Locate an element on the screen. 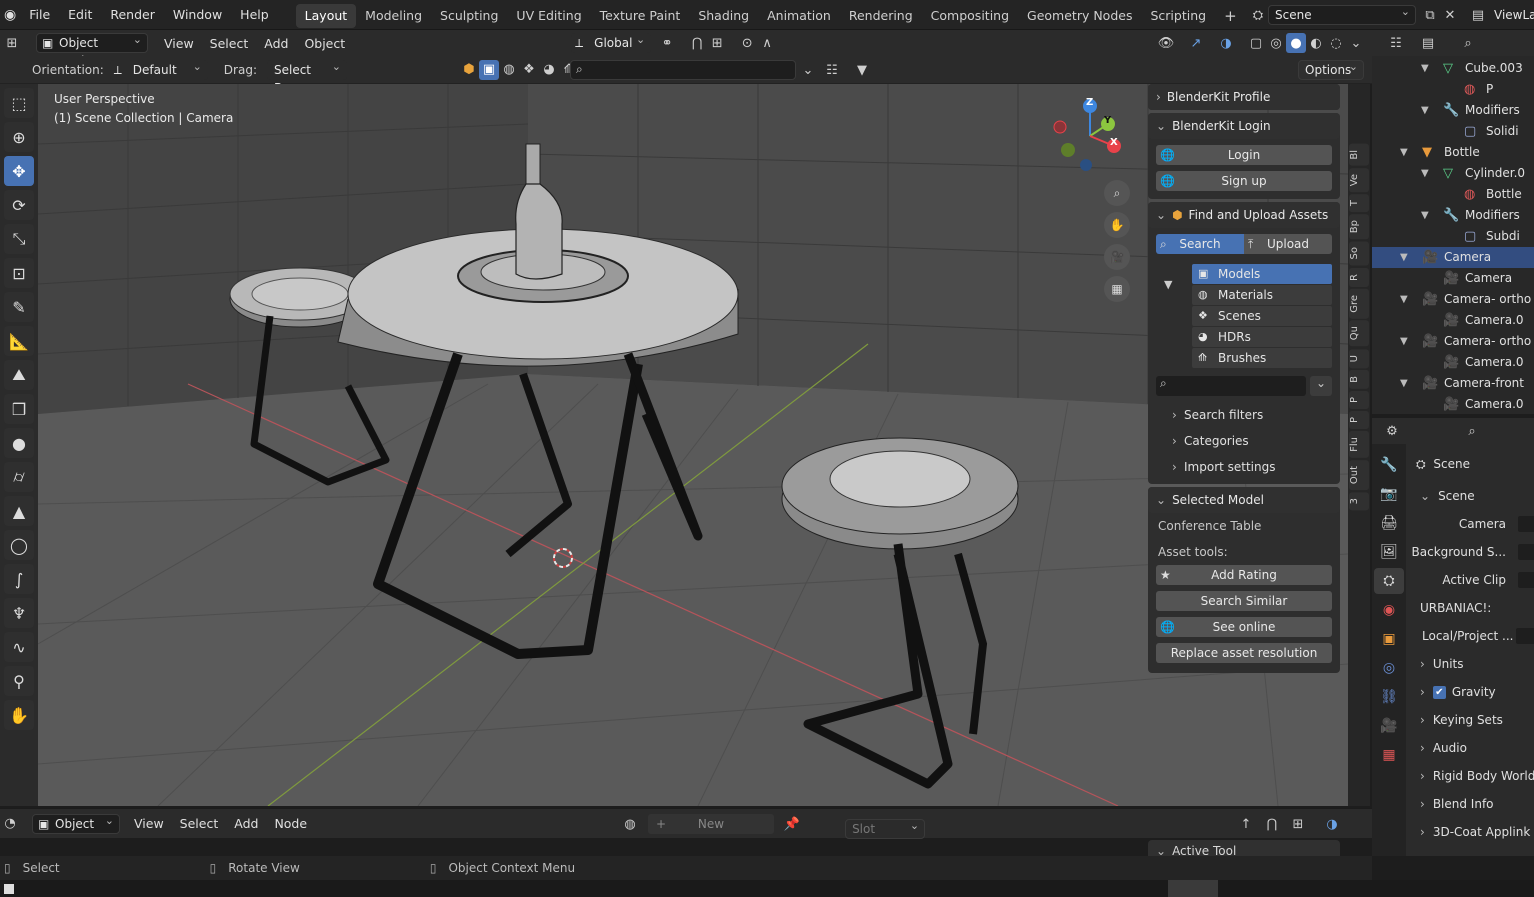  camera-view-icon: 🎥 is located at coordinates (1117, 257).